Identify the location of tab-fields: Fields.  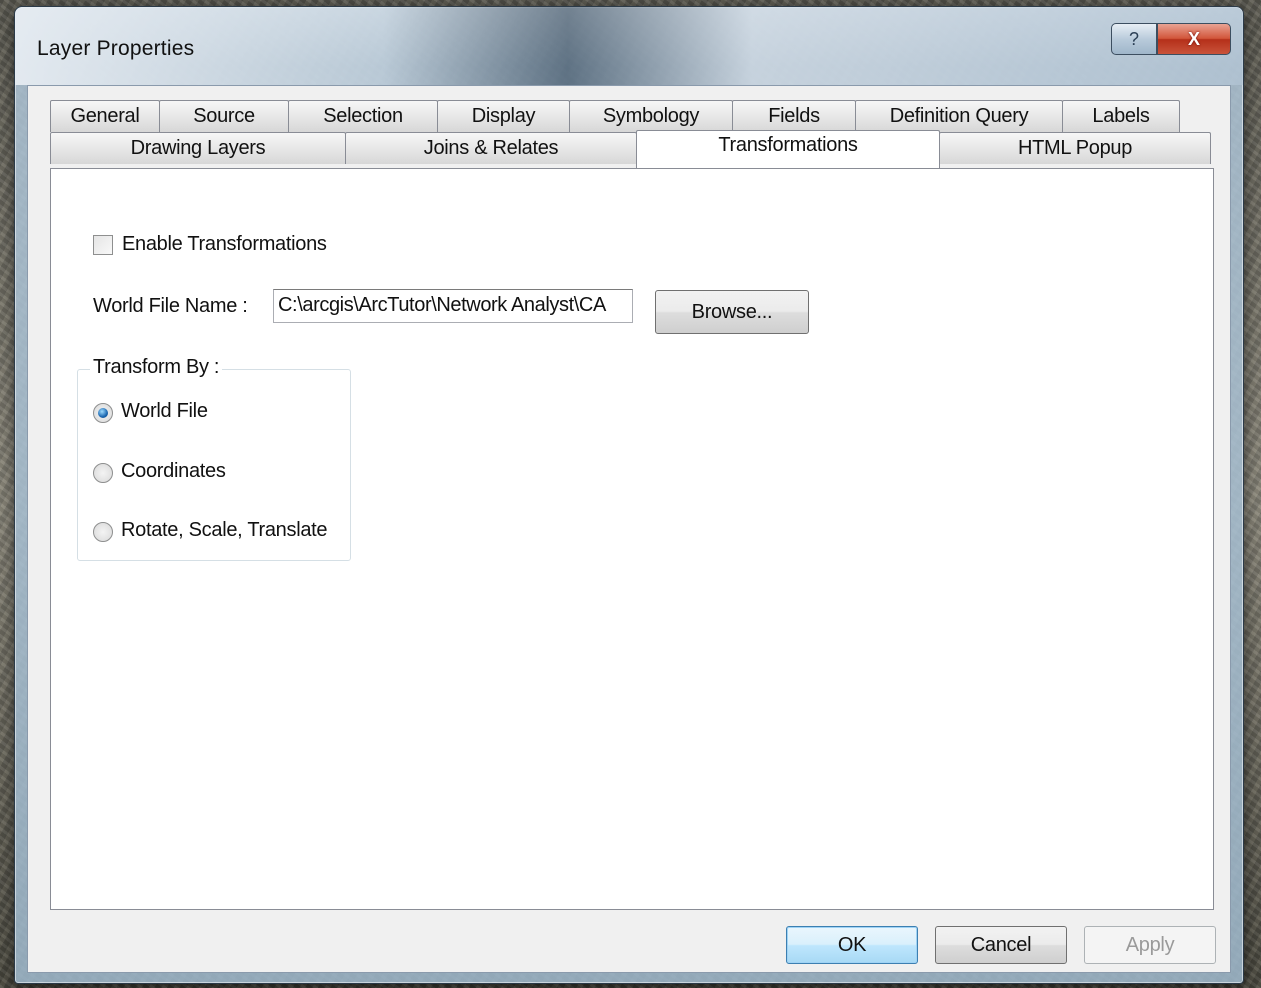
(794, 116).